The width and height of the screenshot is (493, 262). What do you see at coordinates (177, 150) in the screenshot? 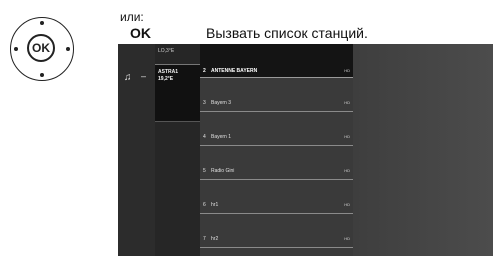
I see `satellite-column: LO,3°E ASTRA1 19,2°E` at bounding box center [177, 150].